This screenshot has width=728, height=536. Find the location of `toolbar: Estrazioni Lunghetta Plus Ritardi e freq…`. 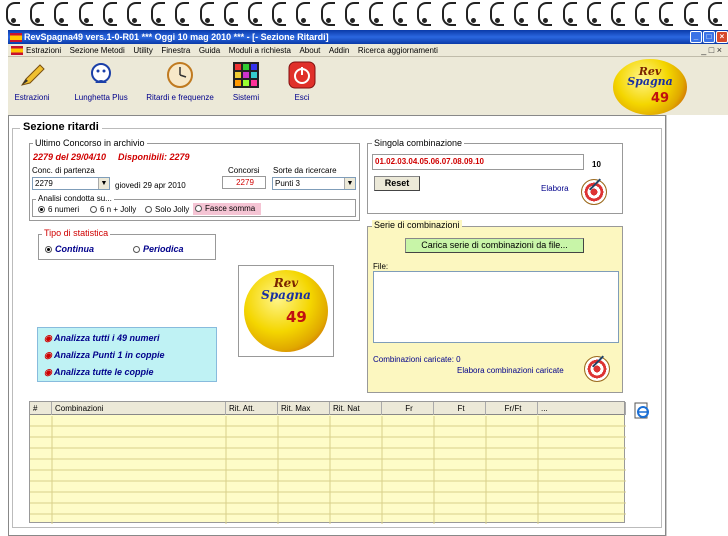

toolbar: Estrazioni Lunghetta Plus Ritardi e freq… is located at coordinates (368, 86).